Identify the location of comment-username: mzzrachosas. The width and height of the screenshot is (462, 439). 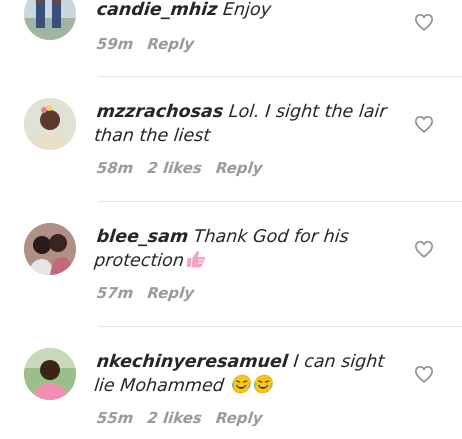
(160, 112).